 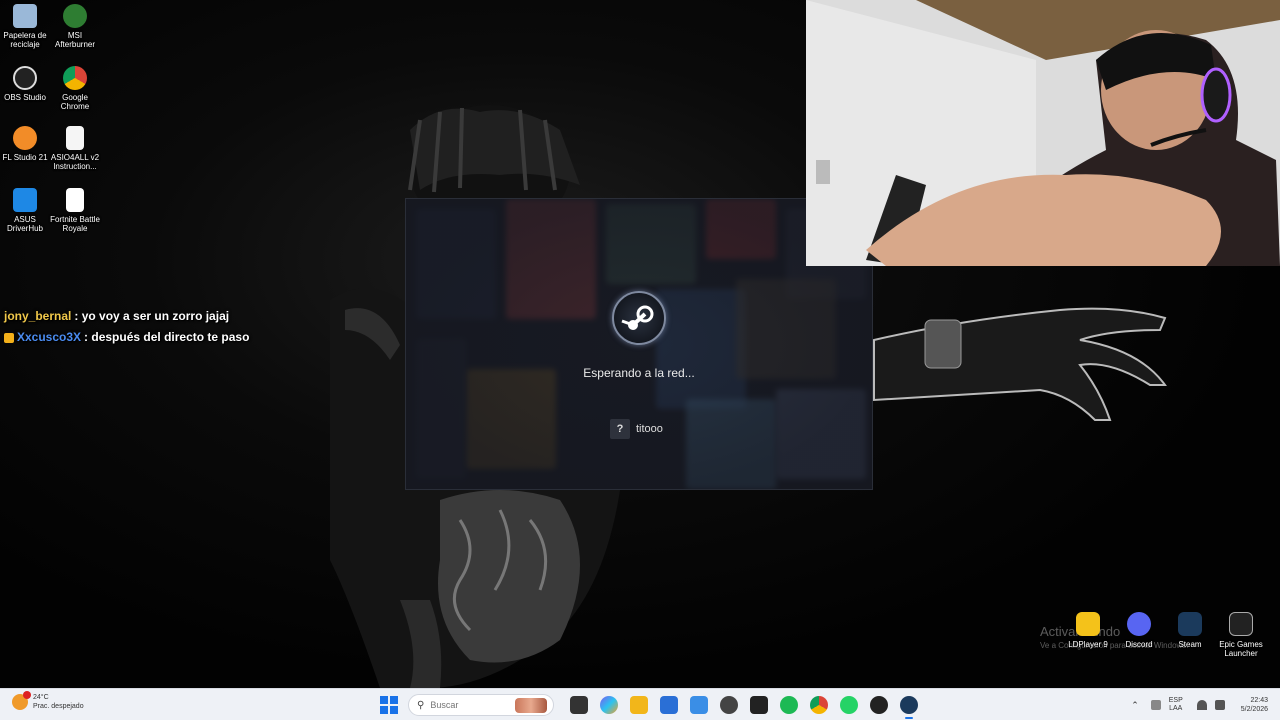 I want to click on file-explorer-icon, so click(x=639, y=705).